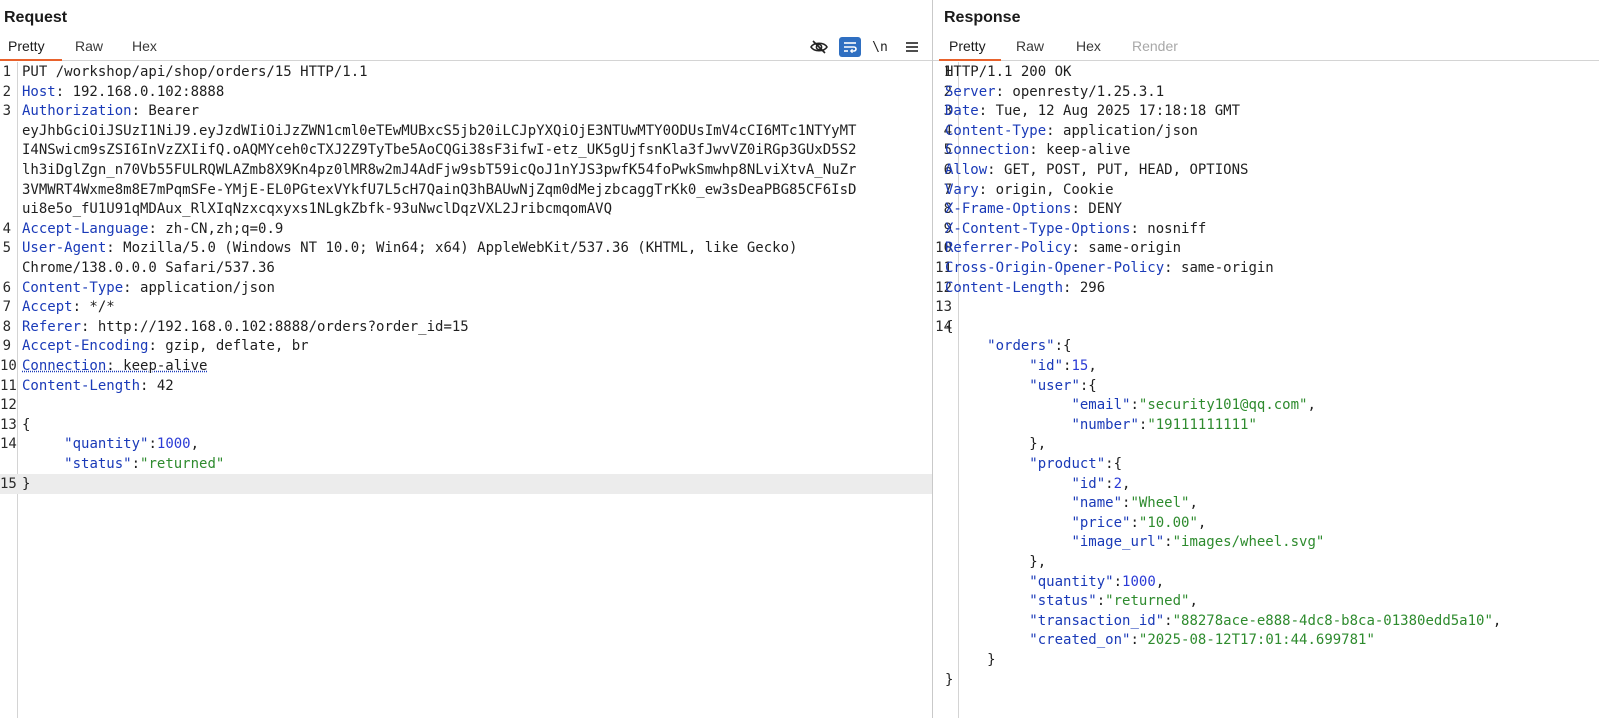 This screenshot has height=718, width=1599. I want to click on code-token: "transaction_id", so click(1097, 620).